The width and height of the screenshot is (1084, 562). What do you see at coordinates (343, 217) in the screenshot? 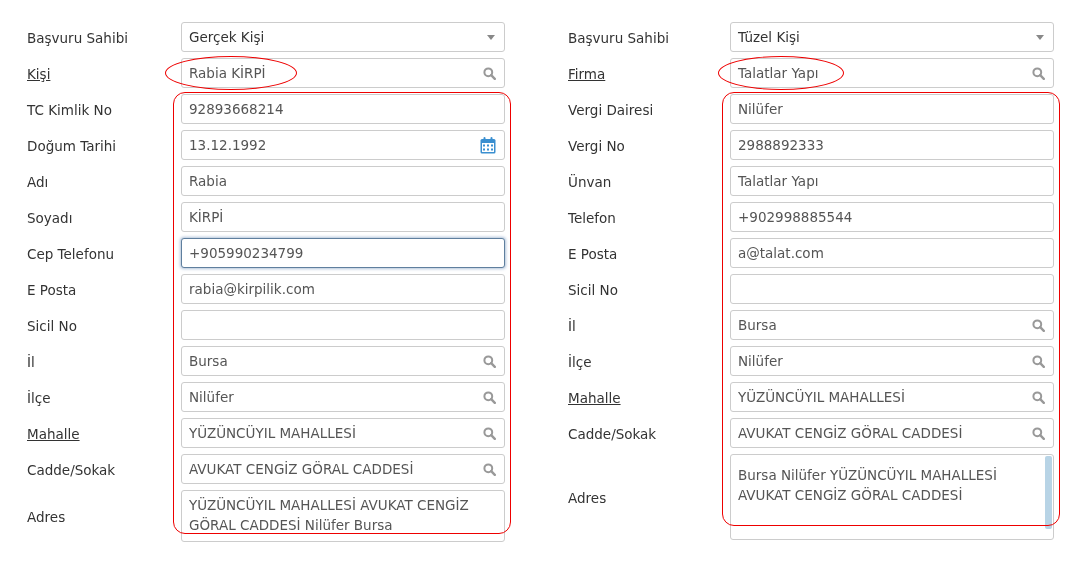
I see `text-field: KİRPİ` at bounding box center [343, 217].